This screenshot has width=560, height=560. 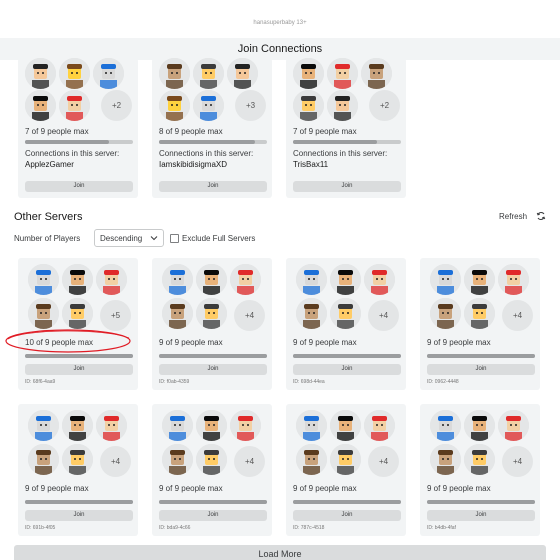 I want to click on exclude-full-servers-checkbox, so click(x=174, y=238).